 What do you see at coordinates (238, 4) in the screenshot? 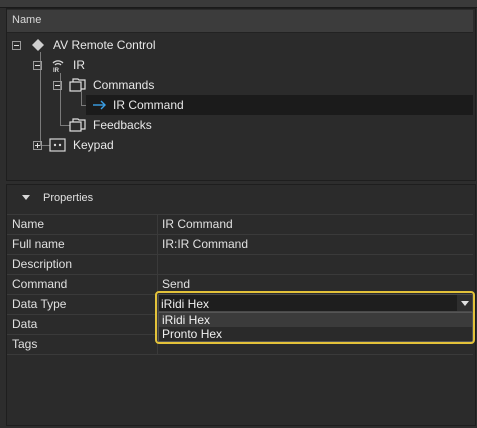
I see `top-toolbar-strip` at bounding box center [238, 4].